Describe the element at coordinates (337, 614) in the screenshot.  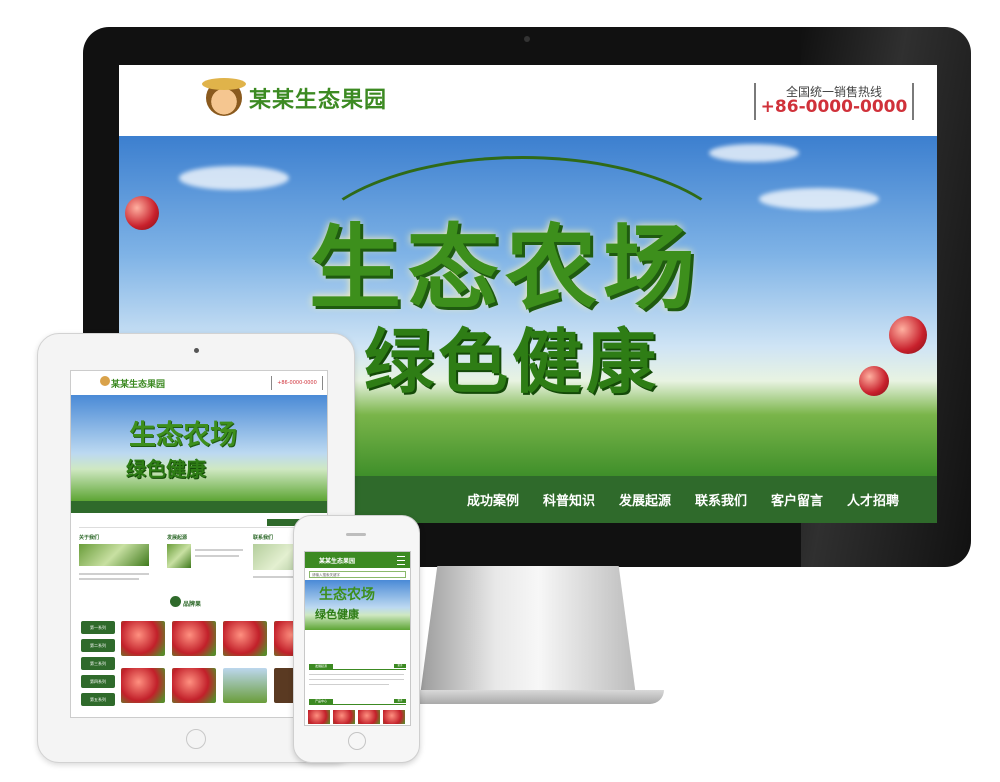
I see `phone-banner-title2: 绿色健康` at that location.